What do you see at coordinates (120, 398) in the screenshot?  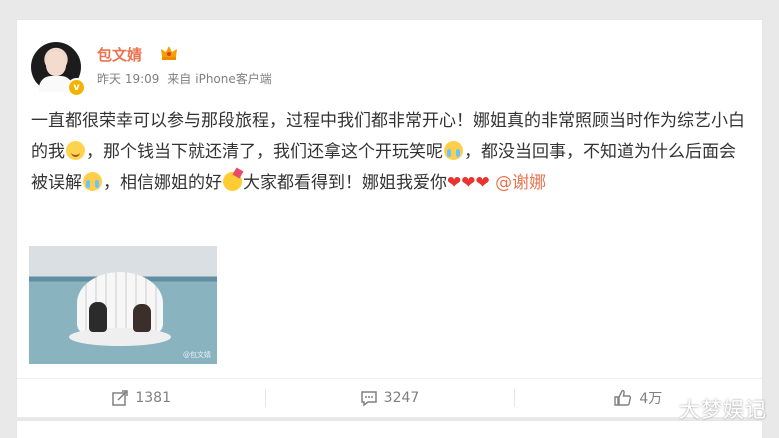 I see `share-icon` at bounding box center [120, 398].